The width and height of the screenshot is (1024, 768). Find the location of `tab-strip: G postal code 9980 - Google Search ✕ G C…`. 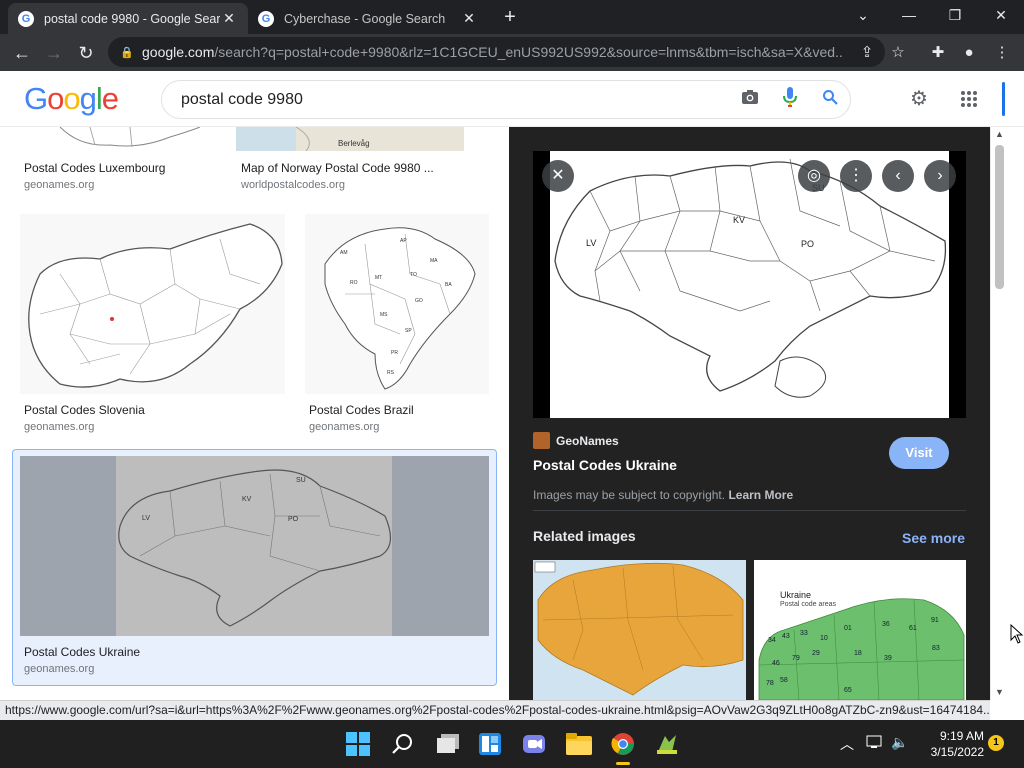

tab-strip: G postal code 9980 - Google Search ✕ G C… is located at coordinates (512, 17).